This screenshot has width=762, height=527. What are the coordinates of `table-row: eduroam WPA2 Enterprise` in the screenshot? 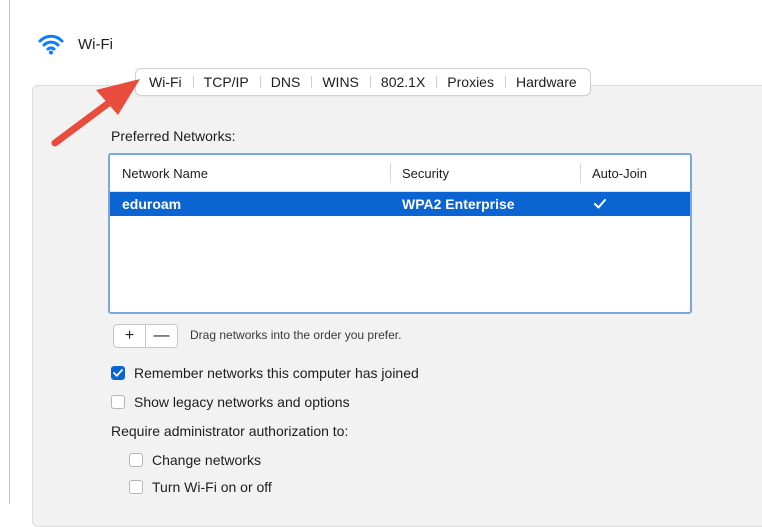 It's located at (400, 204).